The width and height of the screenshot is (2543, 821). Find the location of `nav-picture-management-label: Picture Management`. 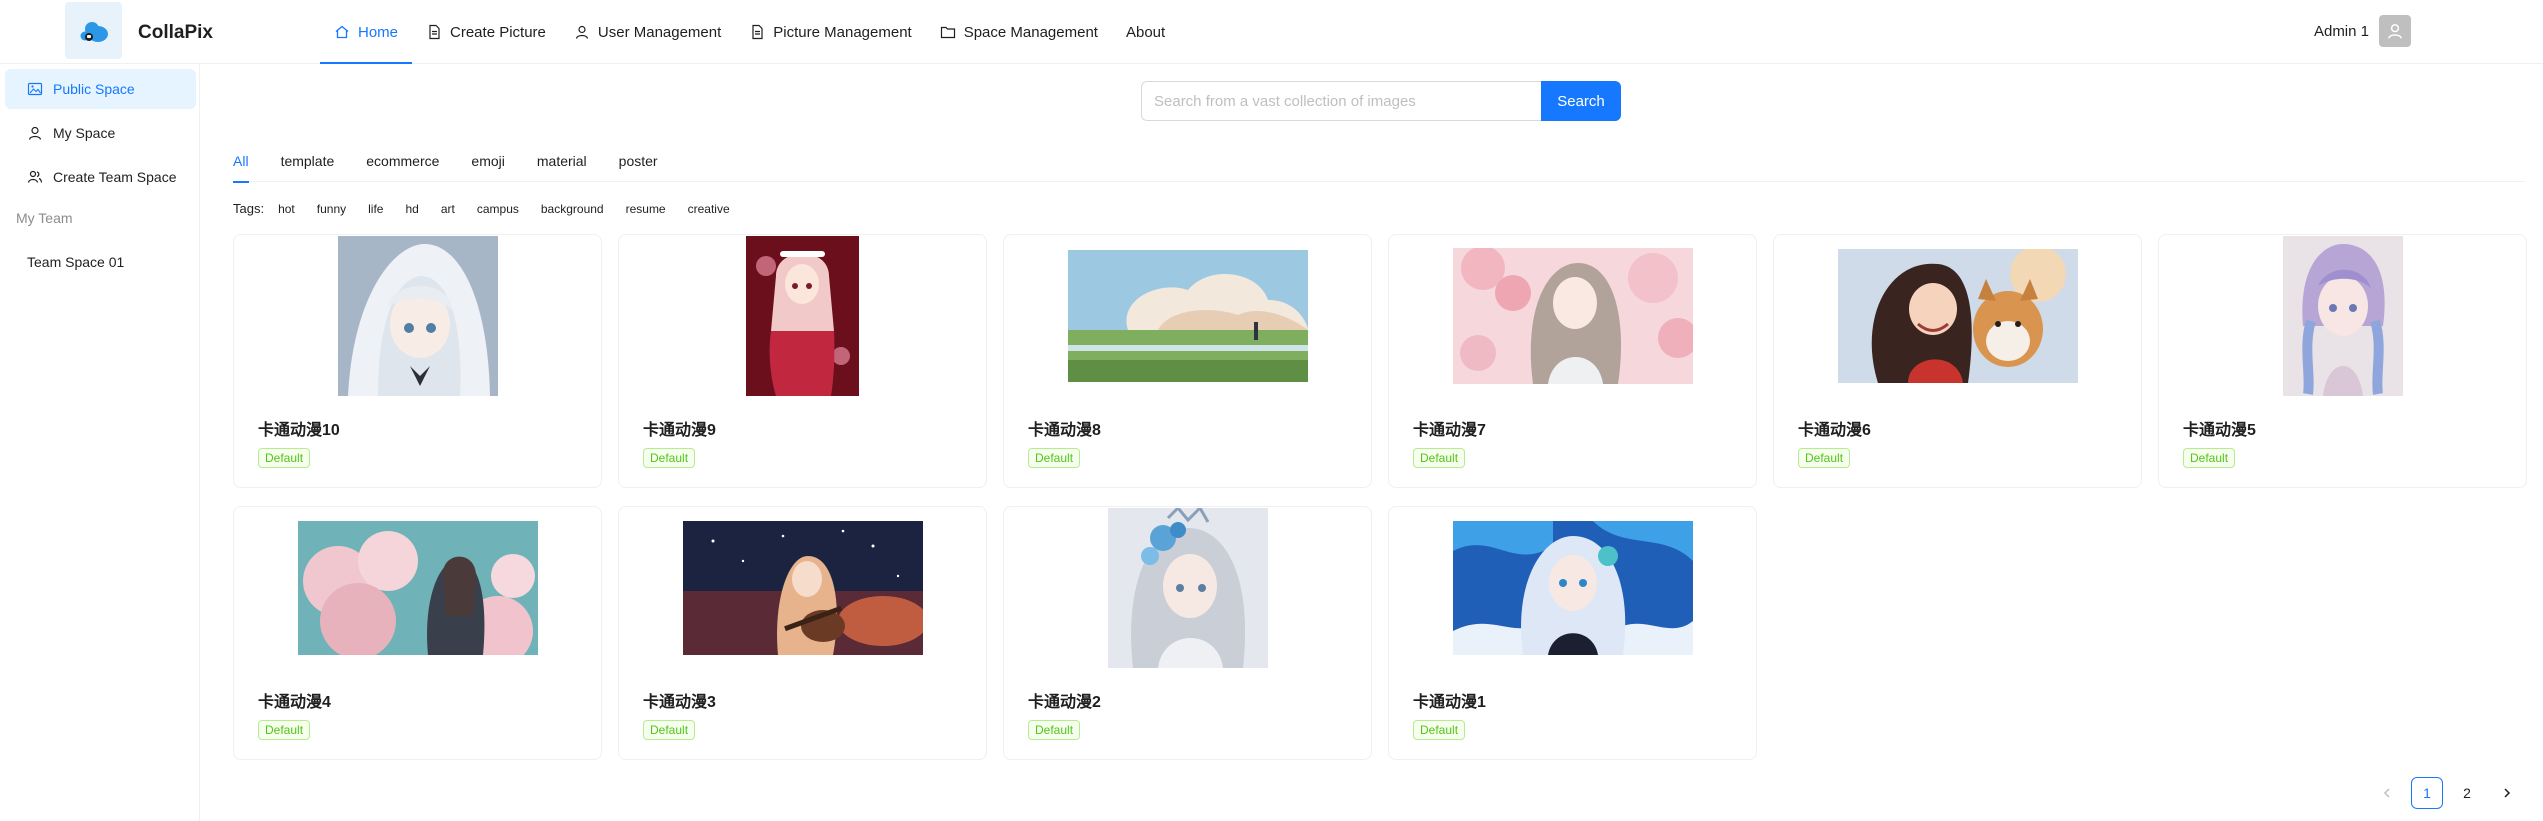

nav-picture-management-label: Picture Management is located at coordinates (842, 32).